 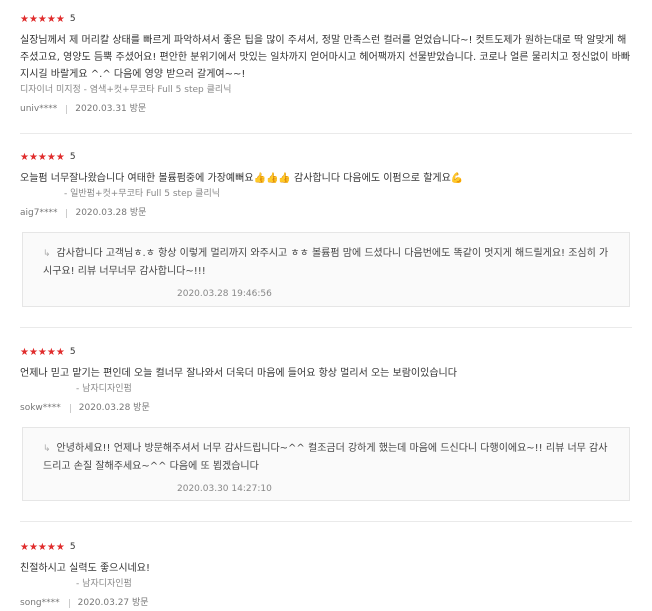 What do you see at coordinates (457, 178) in the screenshot?
I see `flexed-bicep-icon: 💪` at bounding box center [457, 178].